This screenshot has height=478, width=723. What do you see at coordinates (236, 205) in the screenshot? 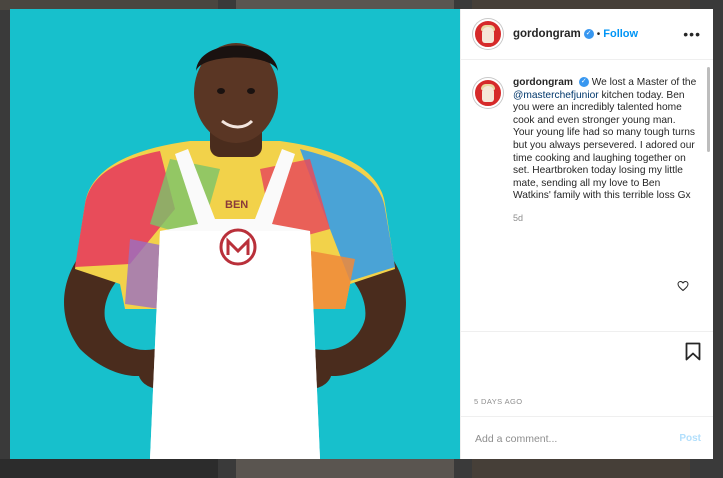
I see `apron-name-tag: BEN` at bounding box center [236, 205].